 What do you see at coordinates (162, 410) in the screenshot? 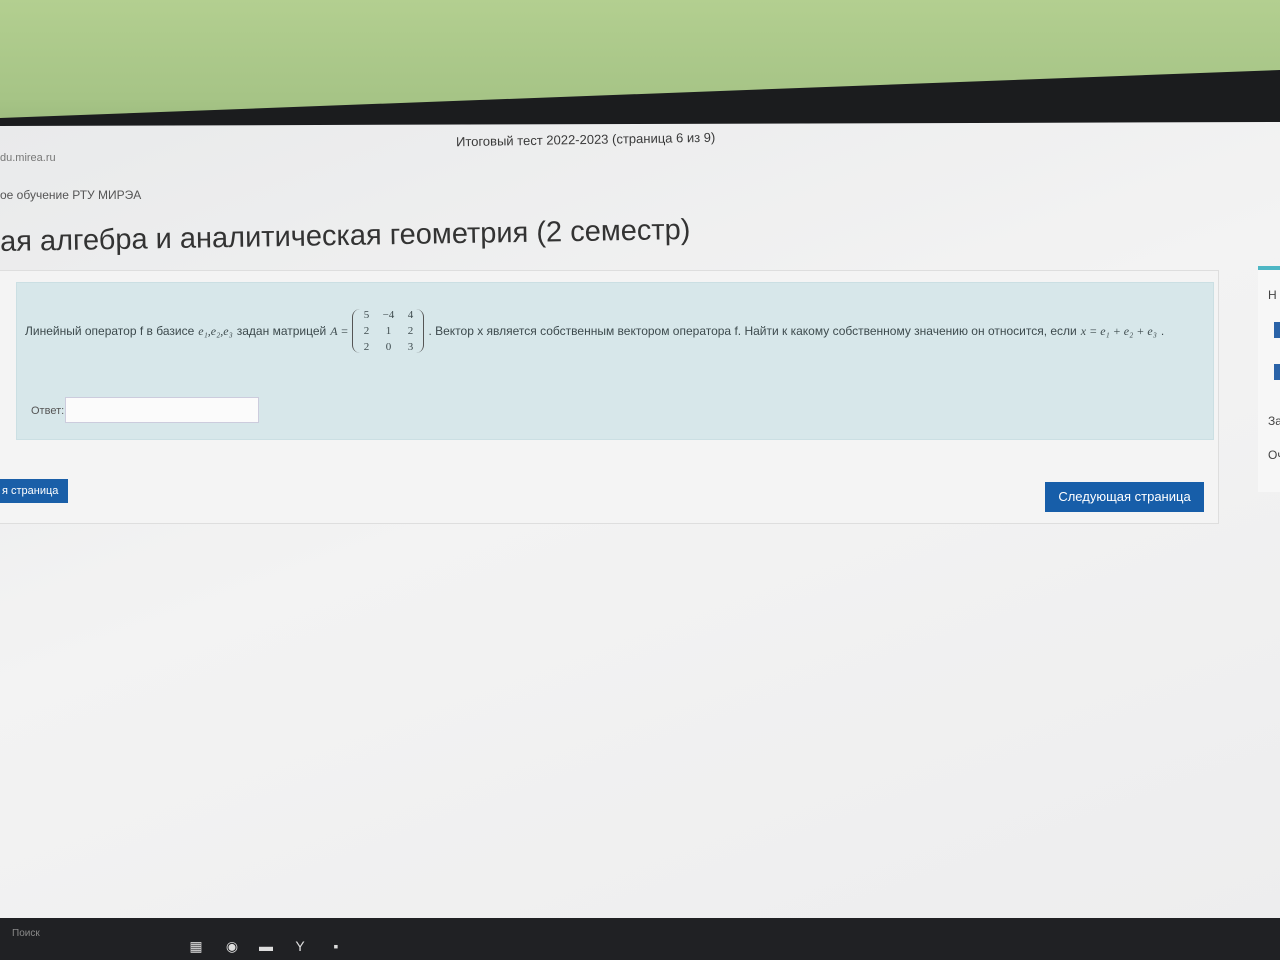
I see `answer-input` at bounding box center [162, 410].